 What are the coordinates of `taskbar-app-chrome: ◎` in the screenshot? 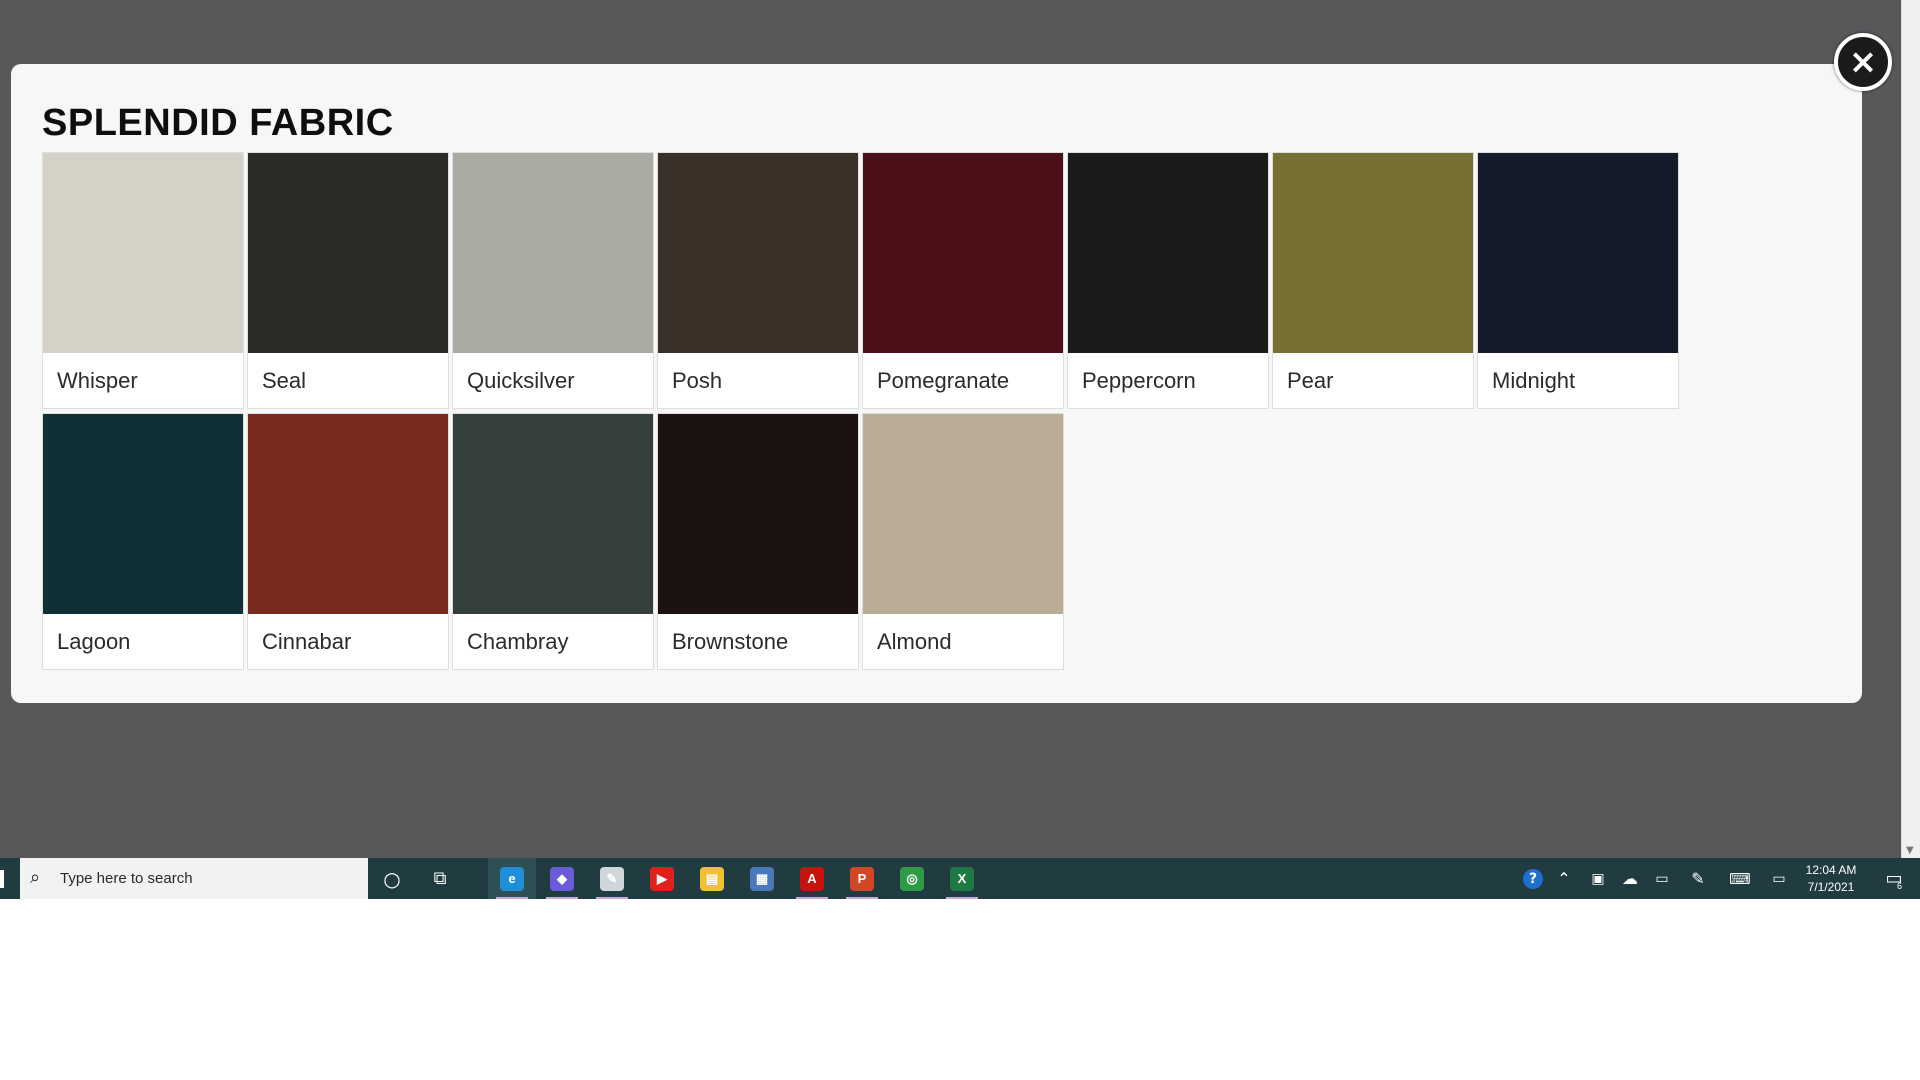 It's located at (912, 878).